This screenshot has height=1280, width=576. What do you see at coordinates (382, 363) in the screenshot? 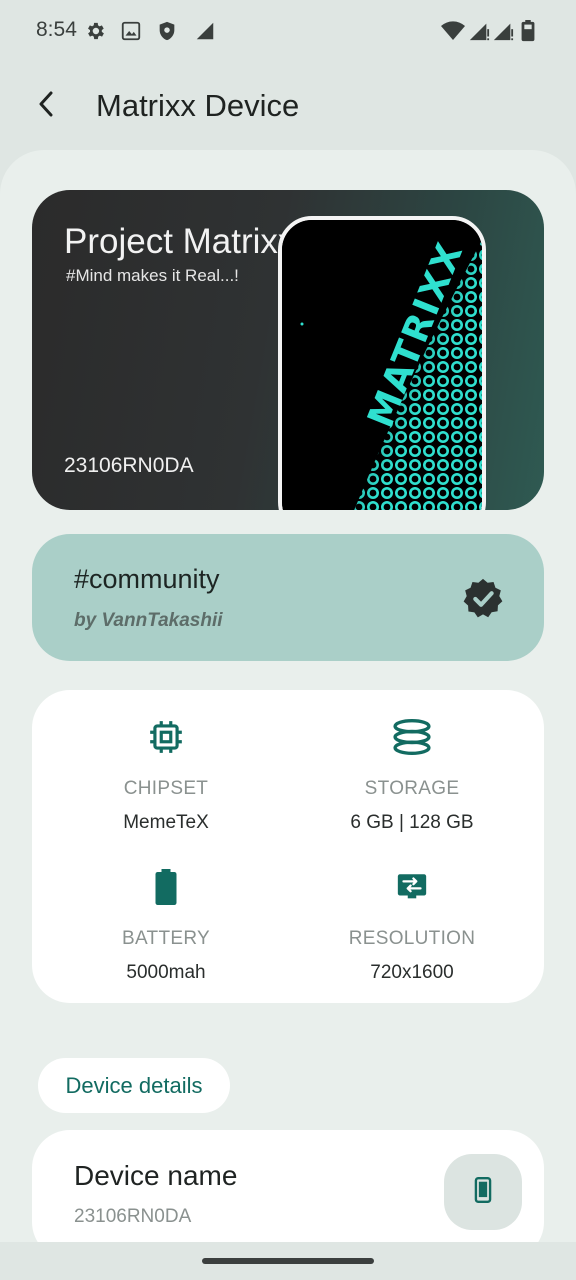
I see `phone-mockup-image: MATRIXX` at bounding box center [382, 363].